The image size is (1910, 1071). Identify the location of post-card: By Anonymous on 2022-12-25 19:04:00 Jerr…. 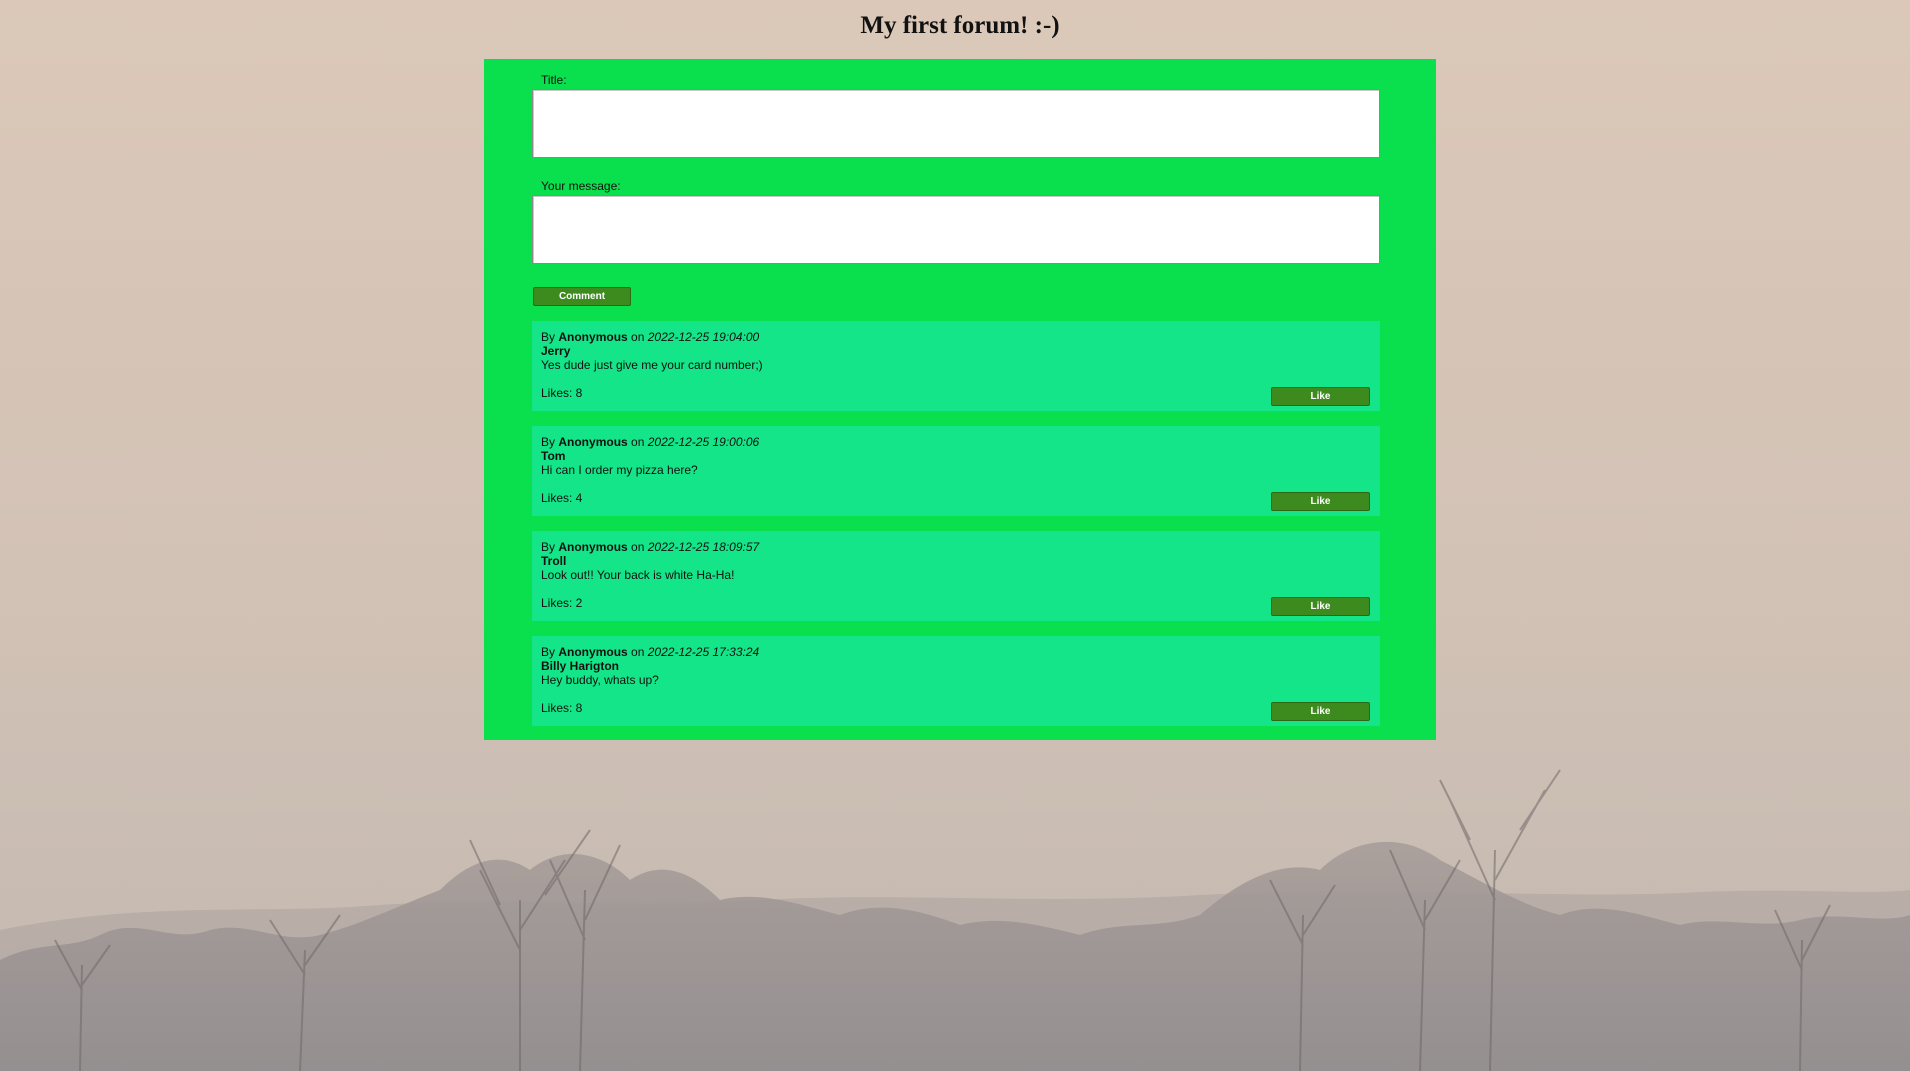
(956, 366).